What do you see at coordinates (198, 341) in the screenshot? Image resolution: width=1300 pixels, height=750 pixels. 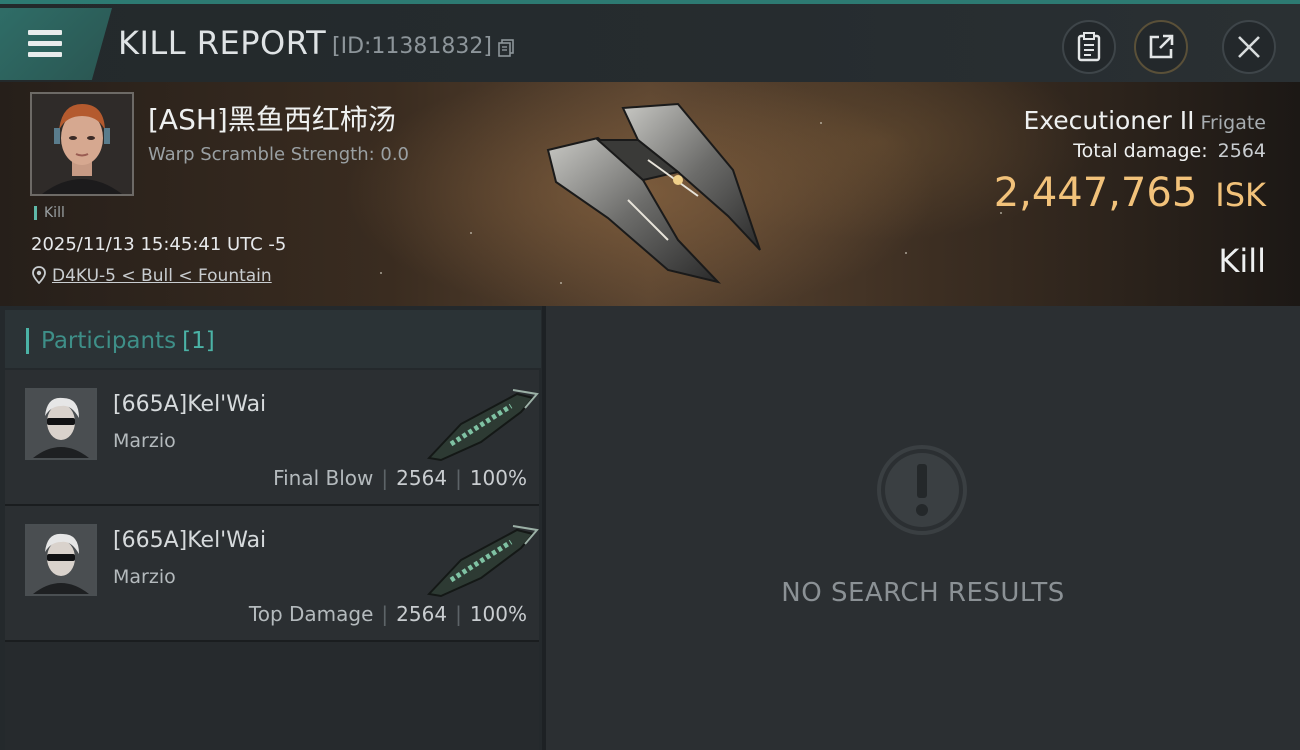 I see `participants-count: [1]` at bounding box center [198, 341].